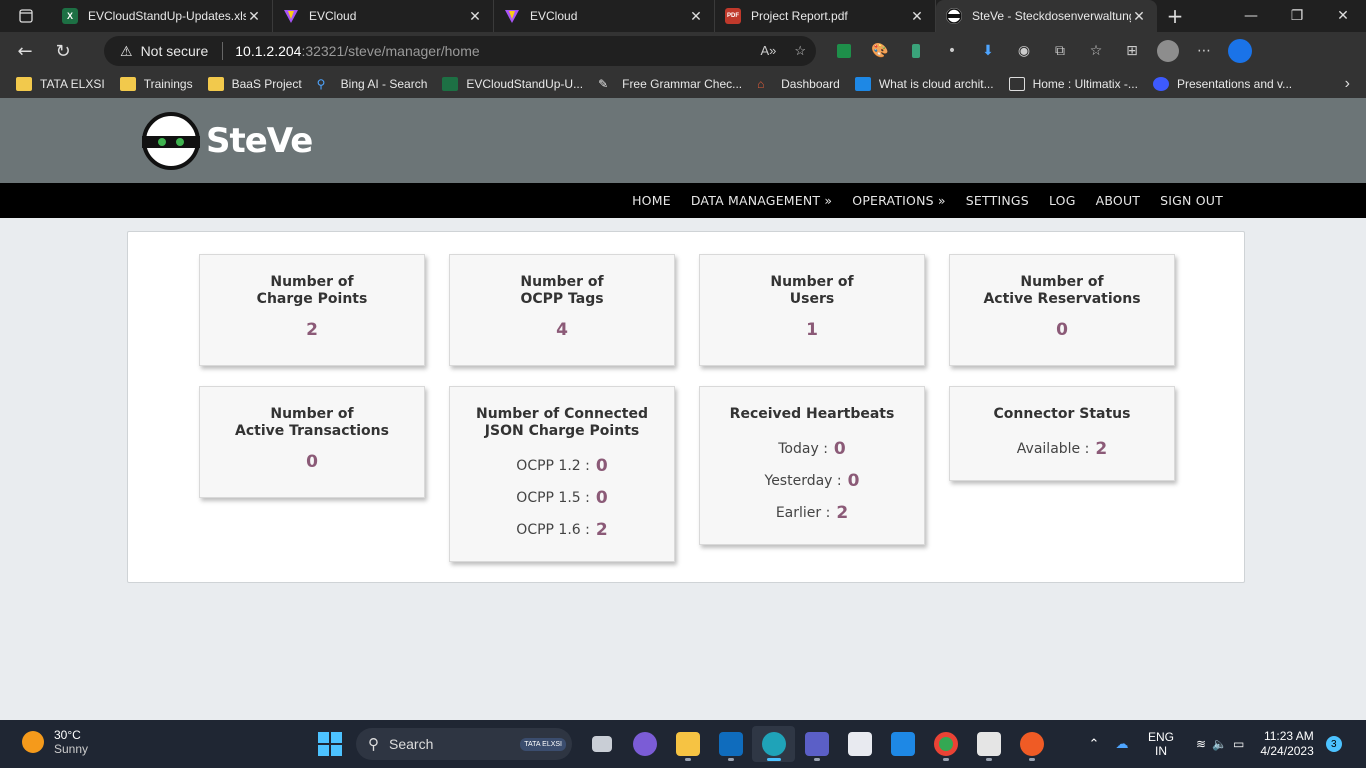 This screenshot has width=1366, height=768. Describe the element at coordinates (1288, 736) in the screenshot. I see `clock-time: 11:23 AM` at that location.